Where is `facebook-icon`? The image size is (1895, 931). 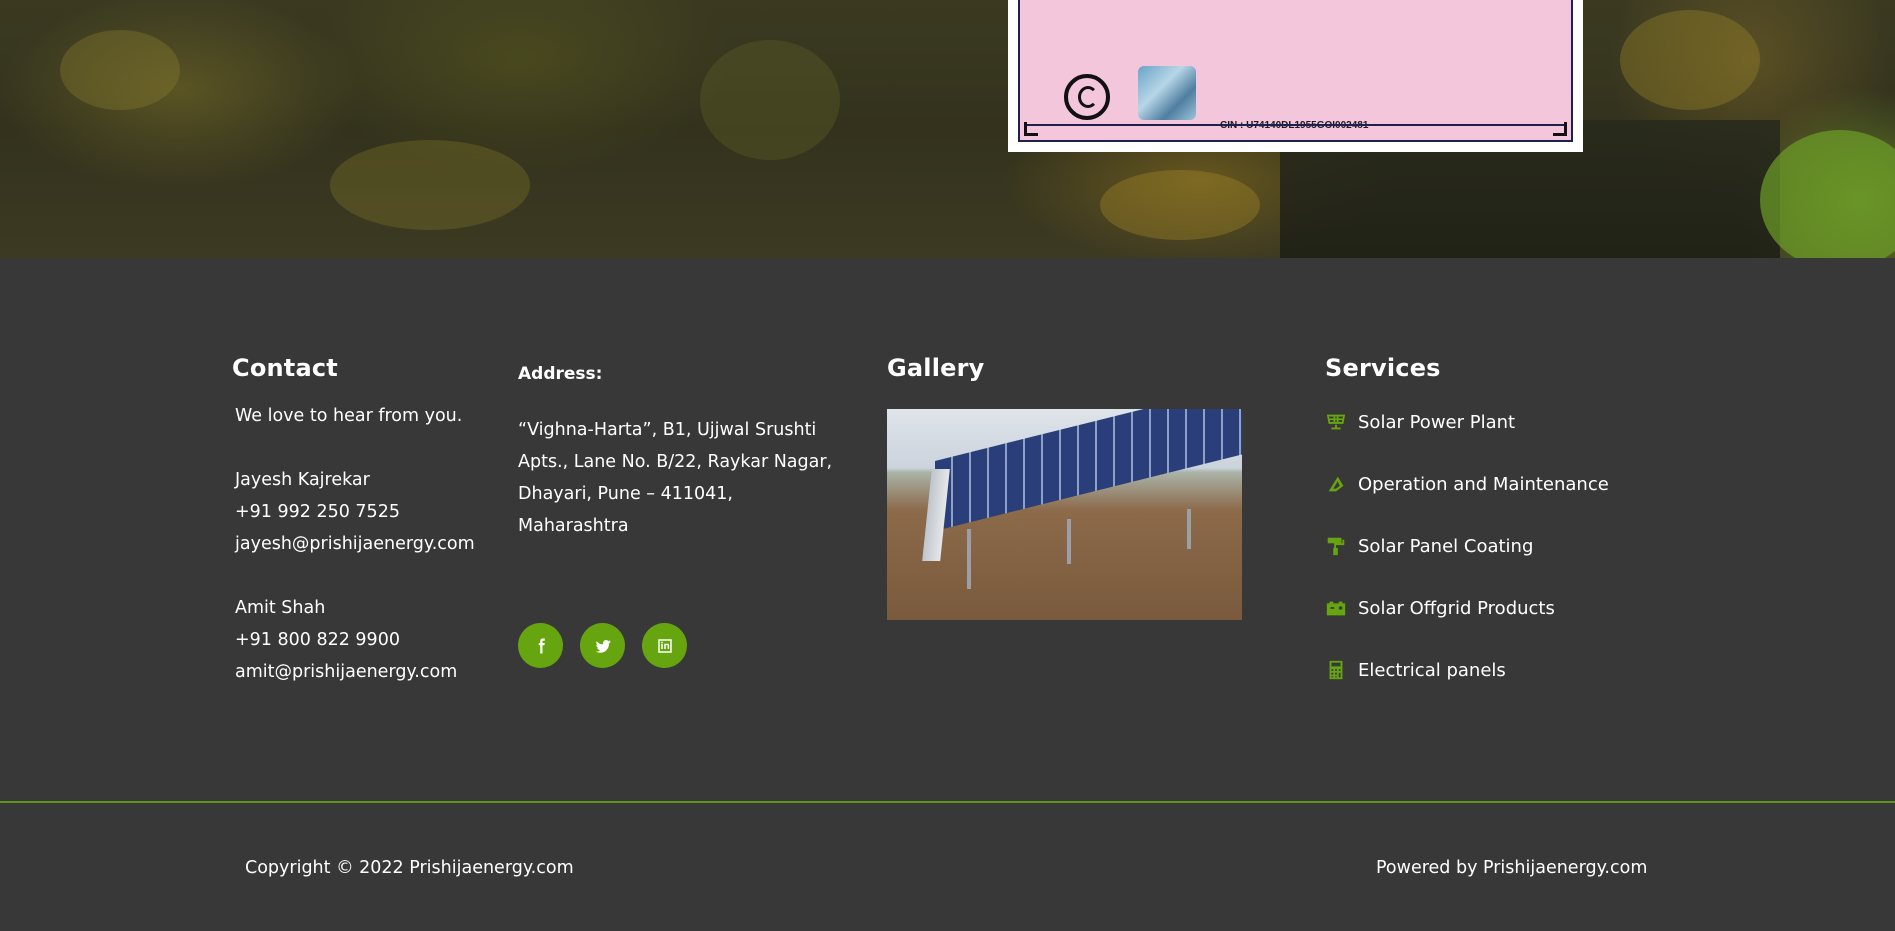
facebook-icon is located at coordinates (541, 645).